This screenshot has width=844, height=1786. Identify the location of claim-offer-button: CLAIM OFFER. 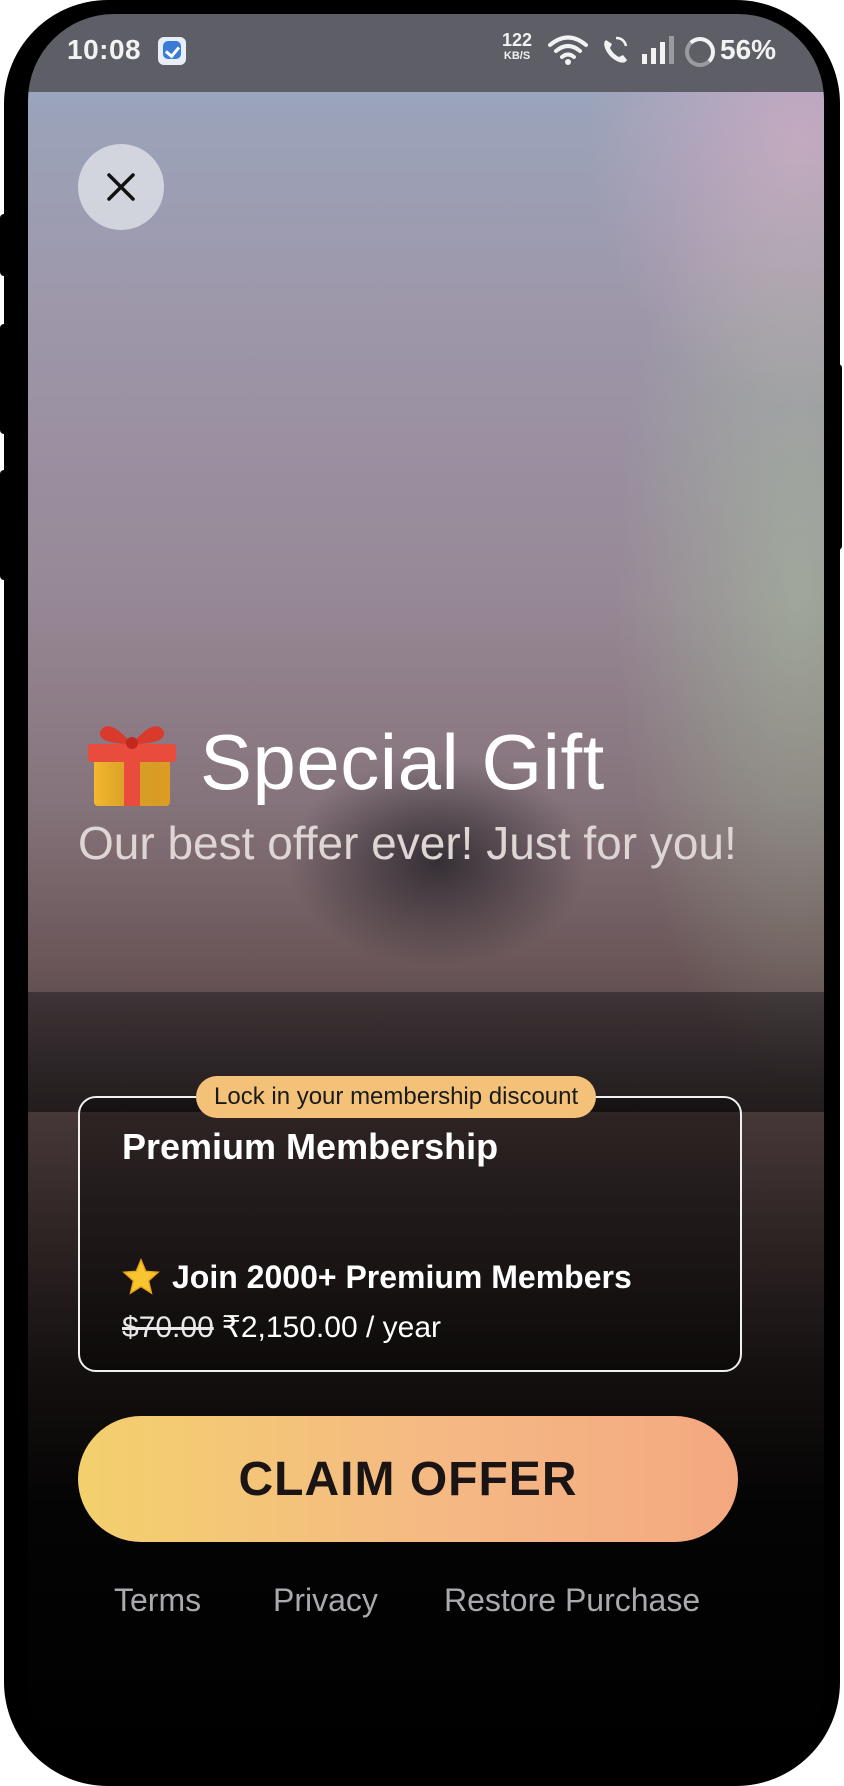
(408, 1479).